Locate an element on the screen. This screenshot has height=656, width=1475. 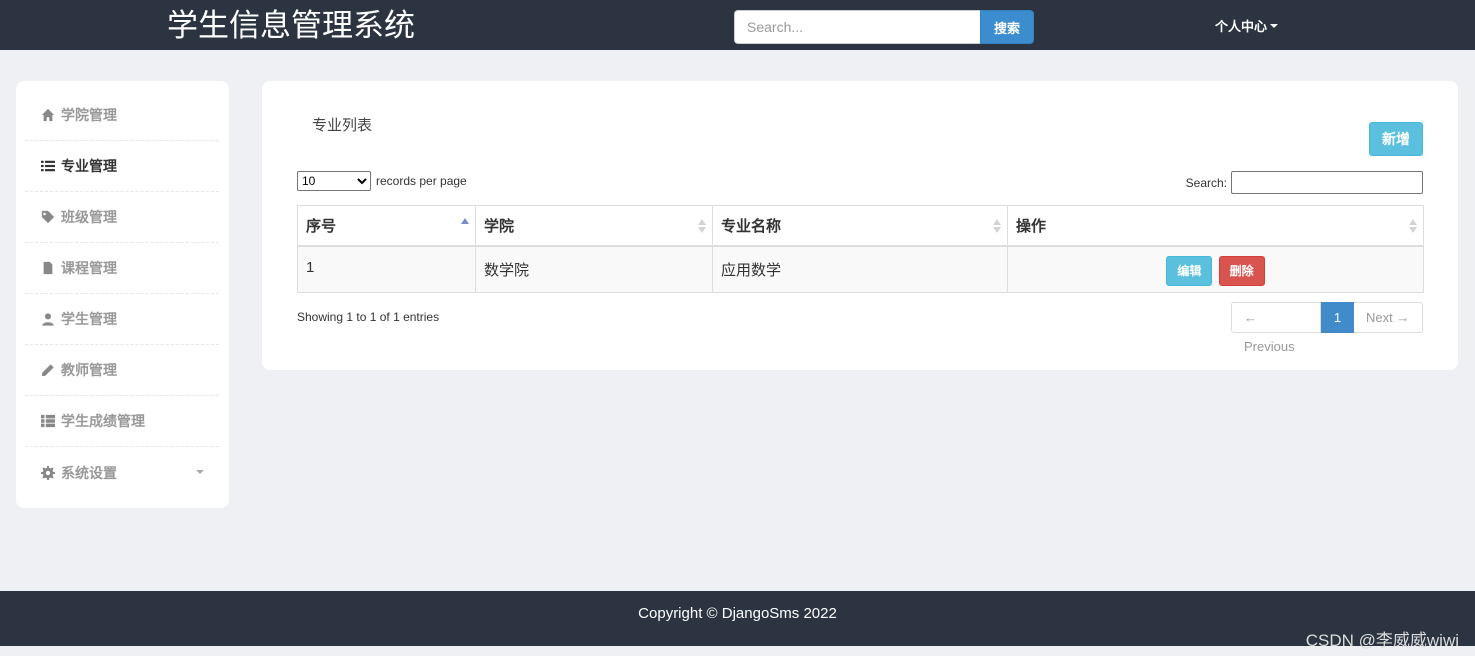
pagination: ← Previous 1 Next → is located at coordinates (1327, 328).